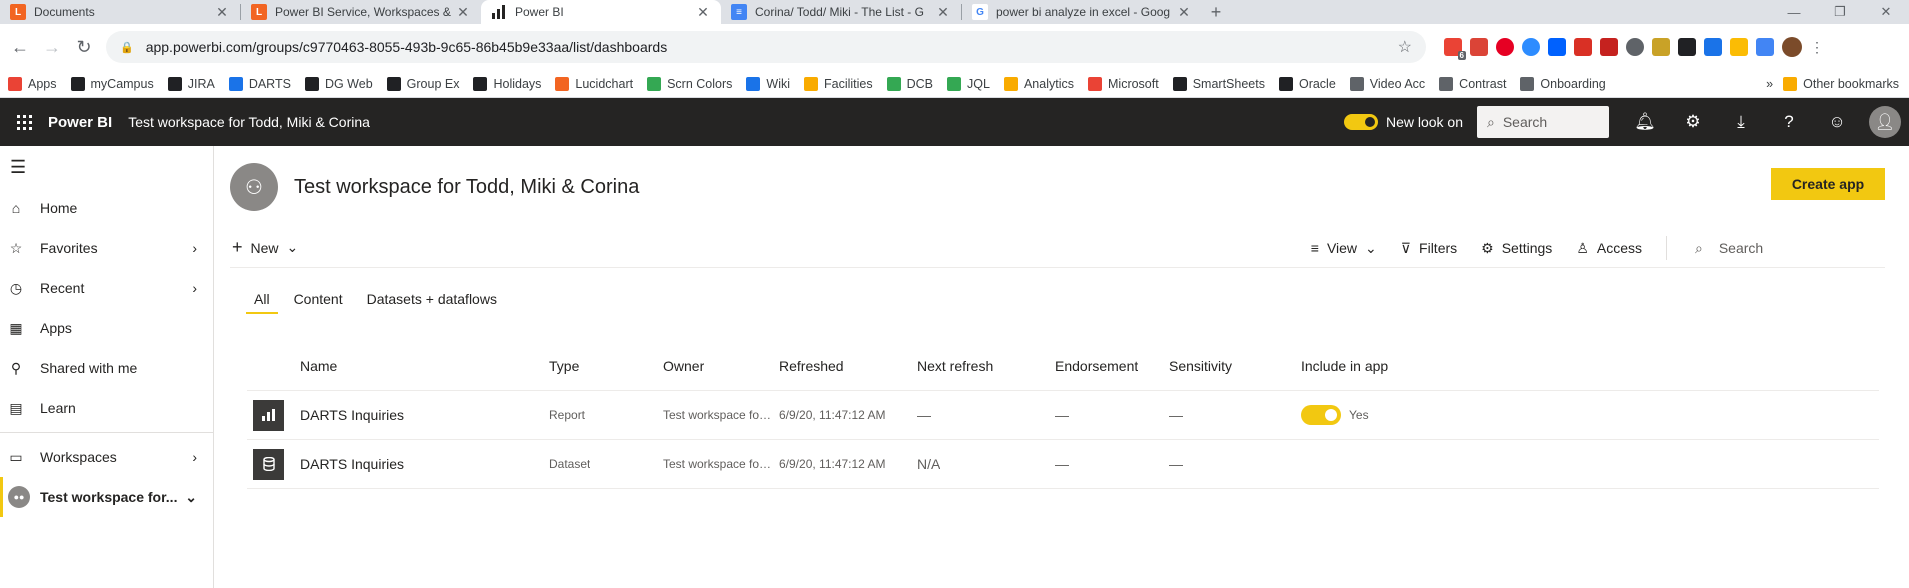  Describe the element at coordinates (1344, 248) in the screenshot. I see `view-button: ≡ View ⌄` at that location.